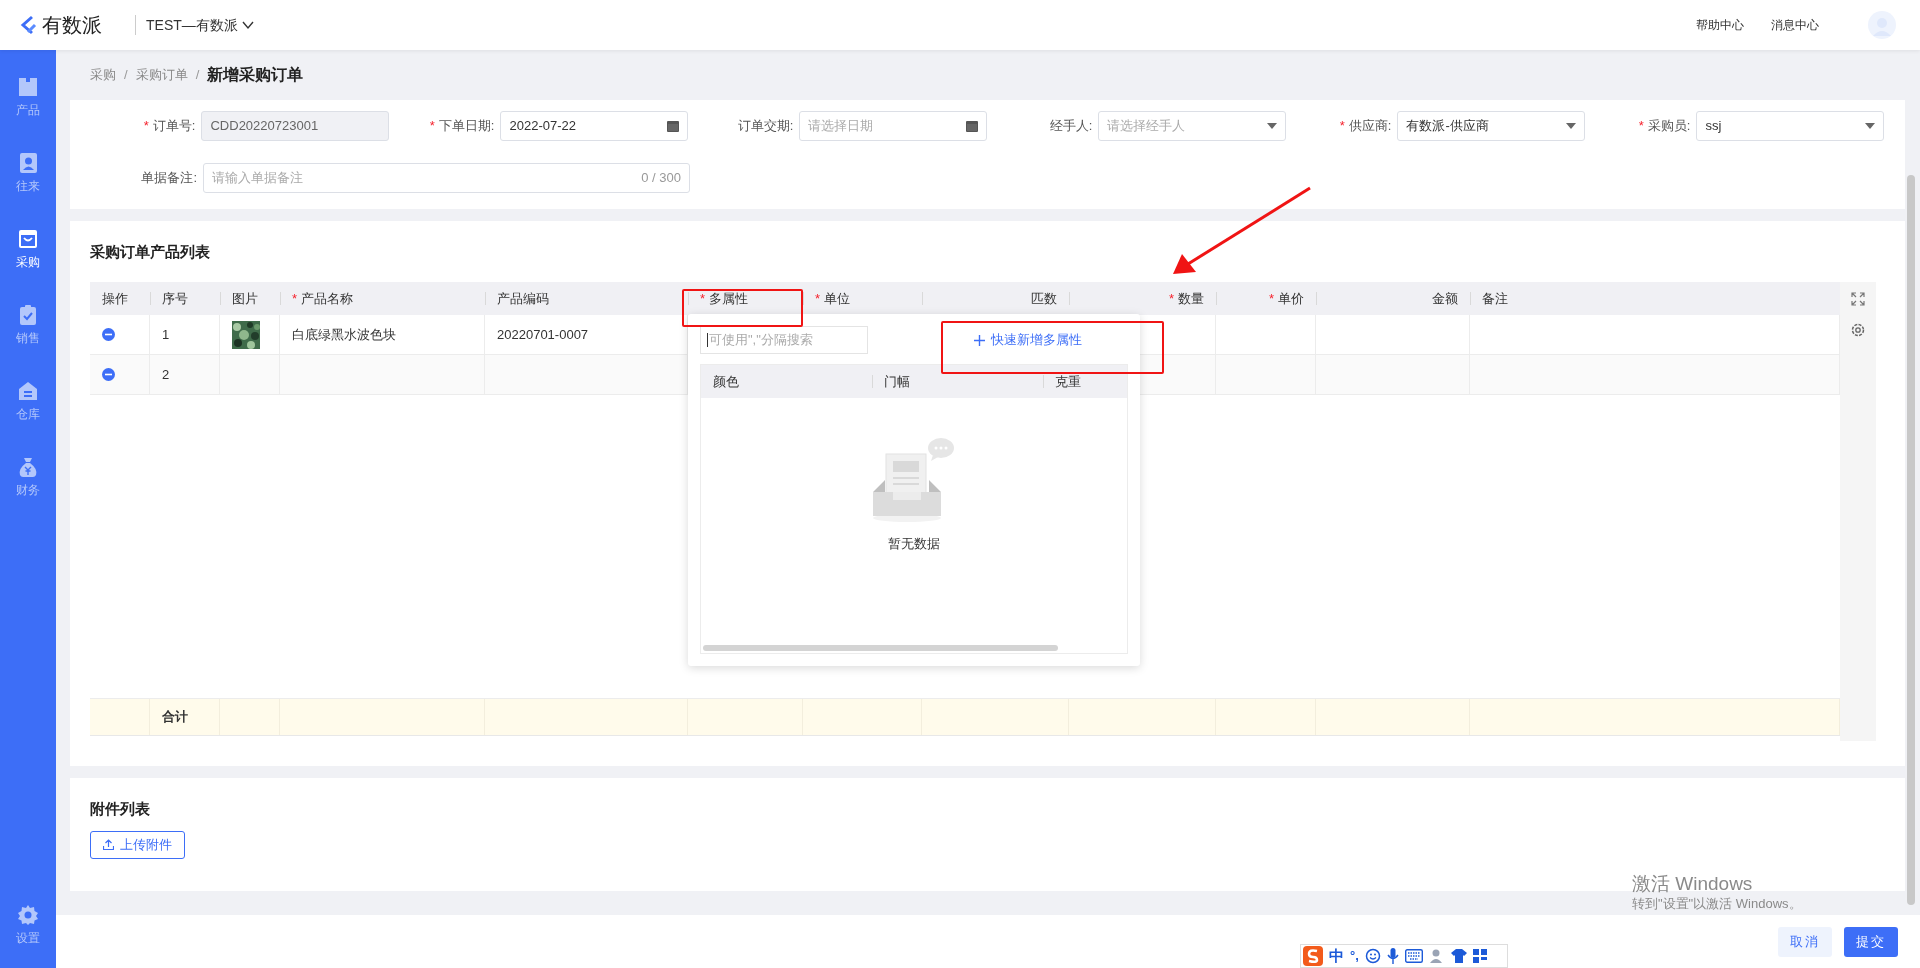 This screenshot has height=968, width=1920. I want to click on sidebar-item: 设置, so click(28, 925).